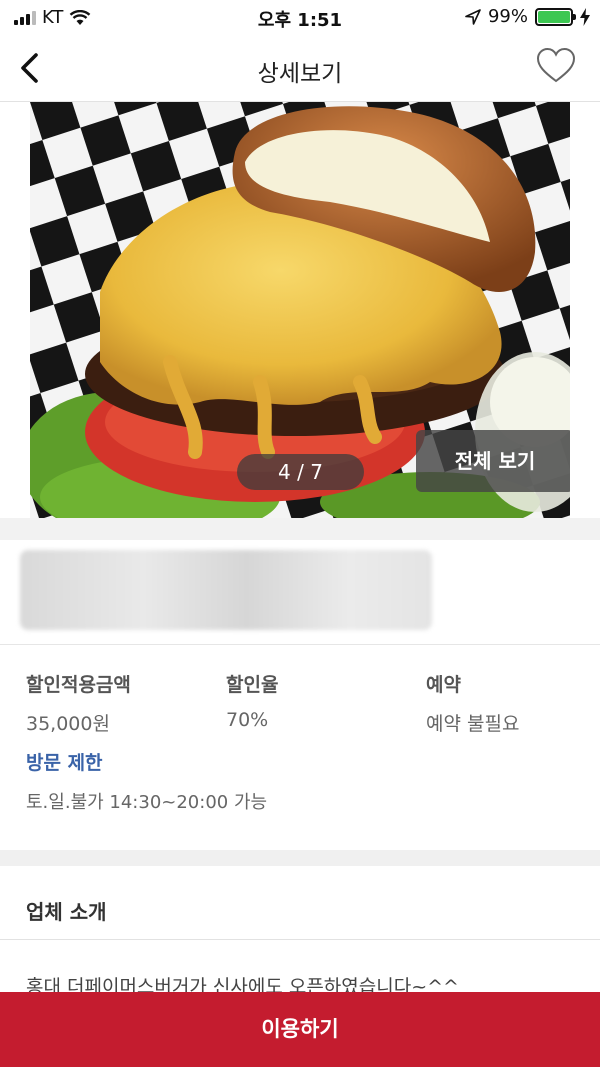 This screenshot has height=1067, width=600. I want to click on discount-amount-label: 할인적용금액, so click(78, 685).